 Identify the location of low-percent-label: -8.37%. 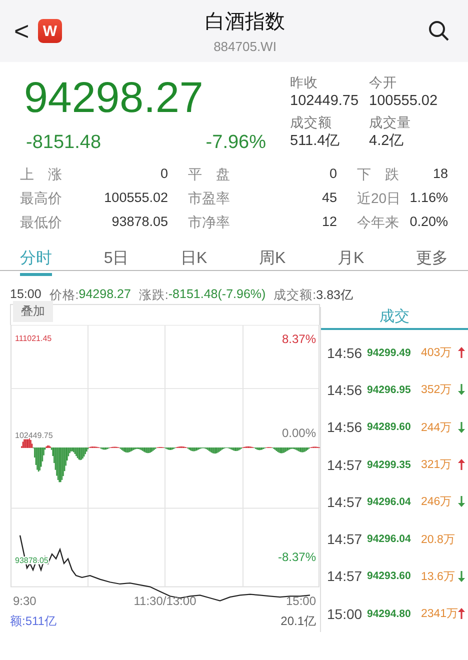
(297, 557).